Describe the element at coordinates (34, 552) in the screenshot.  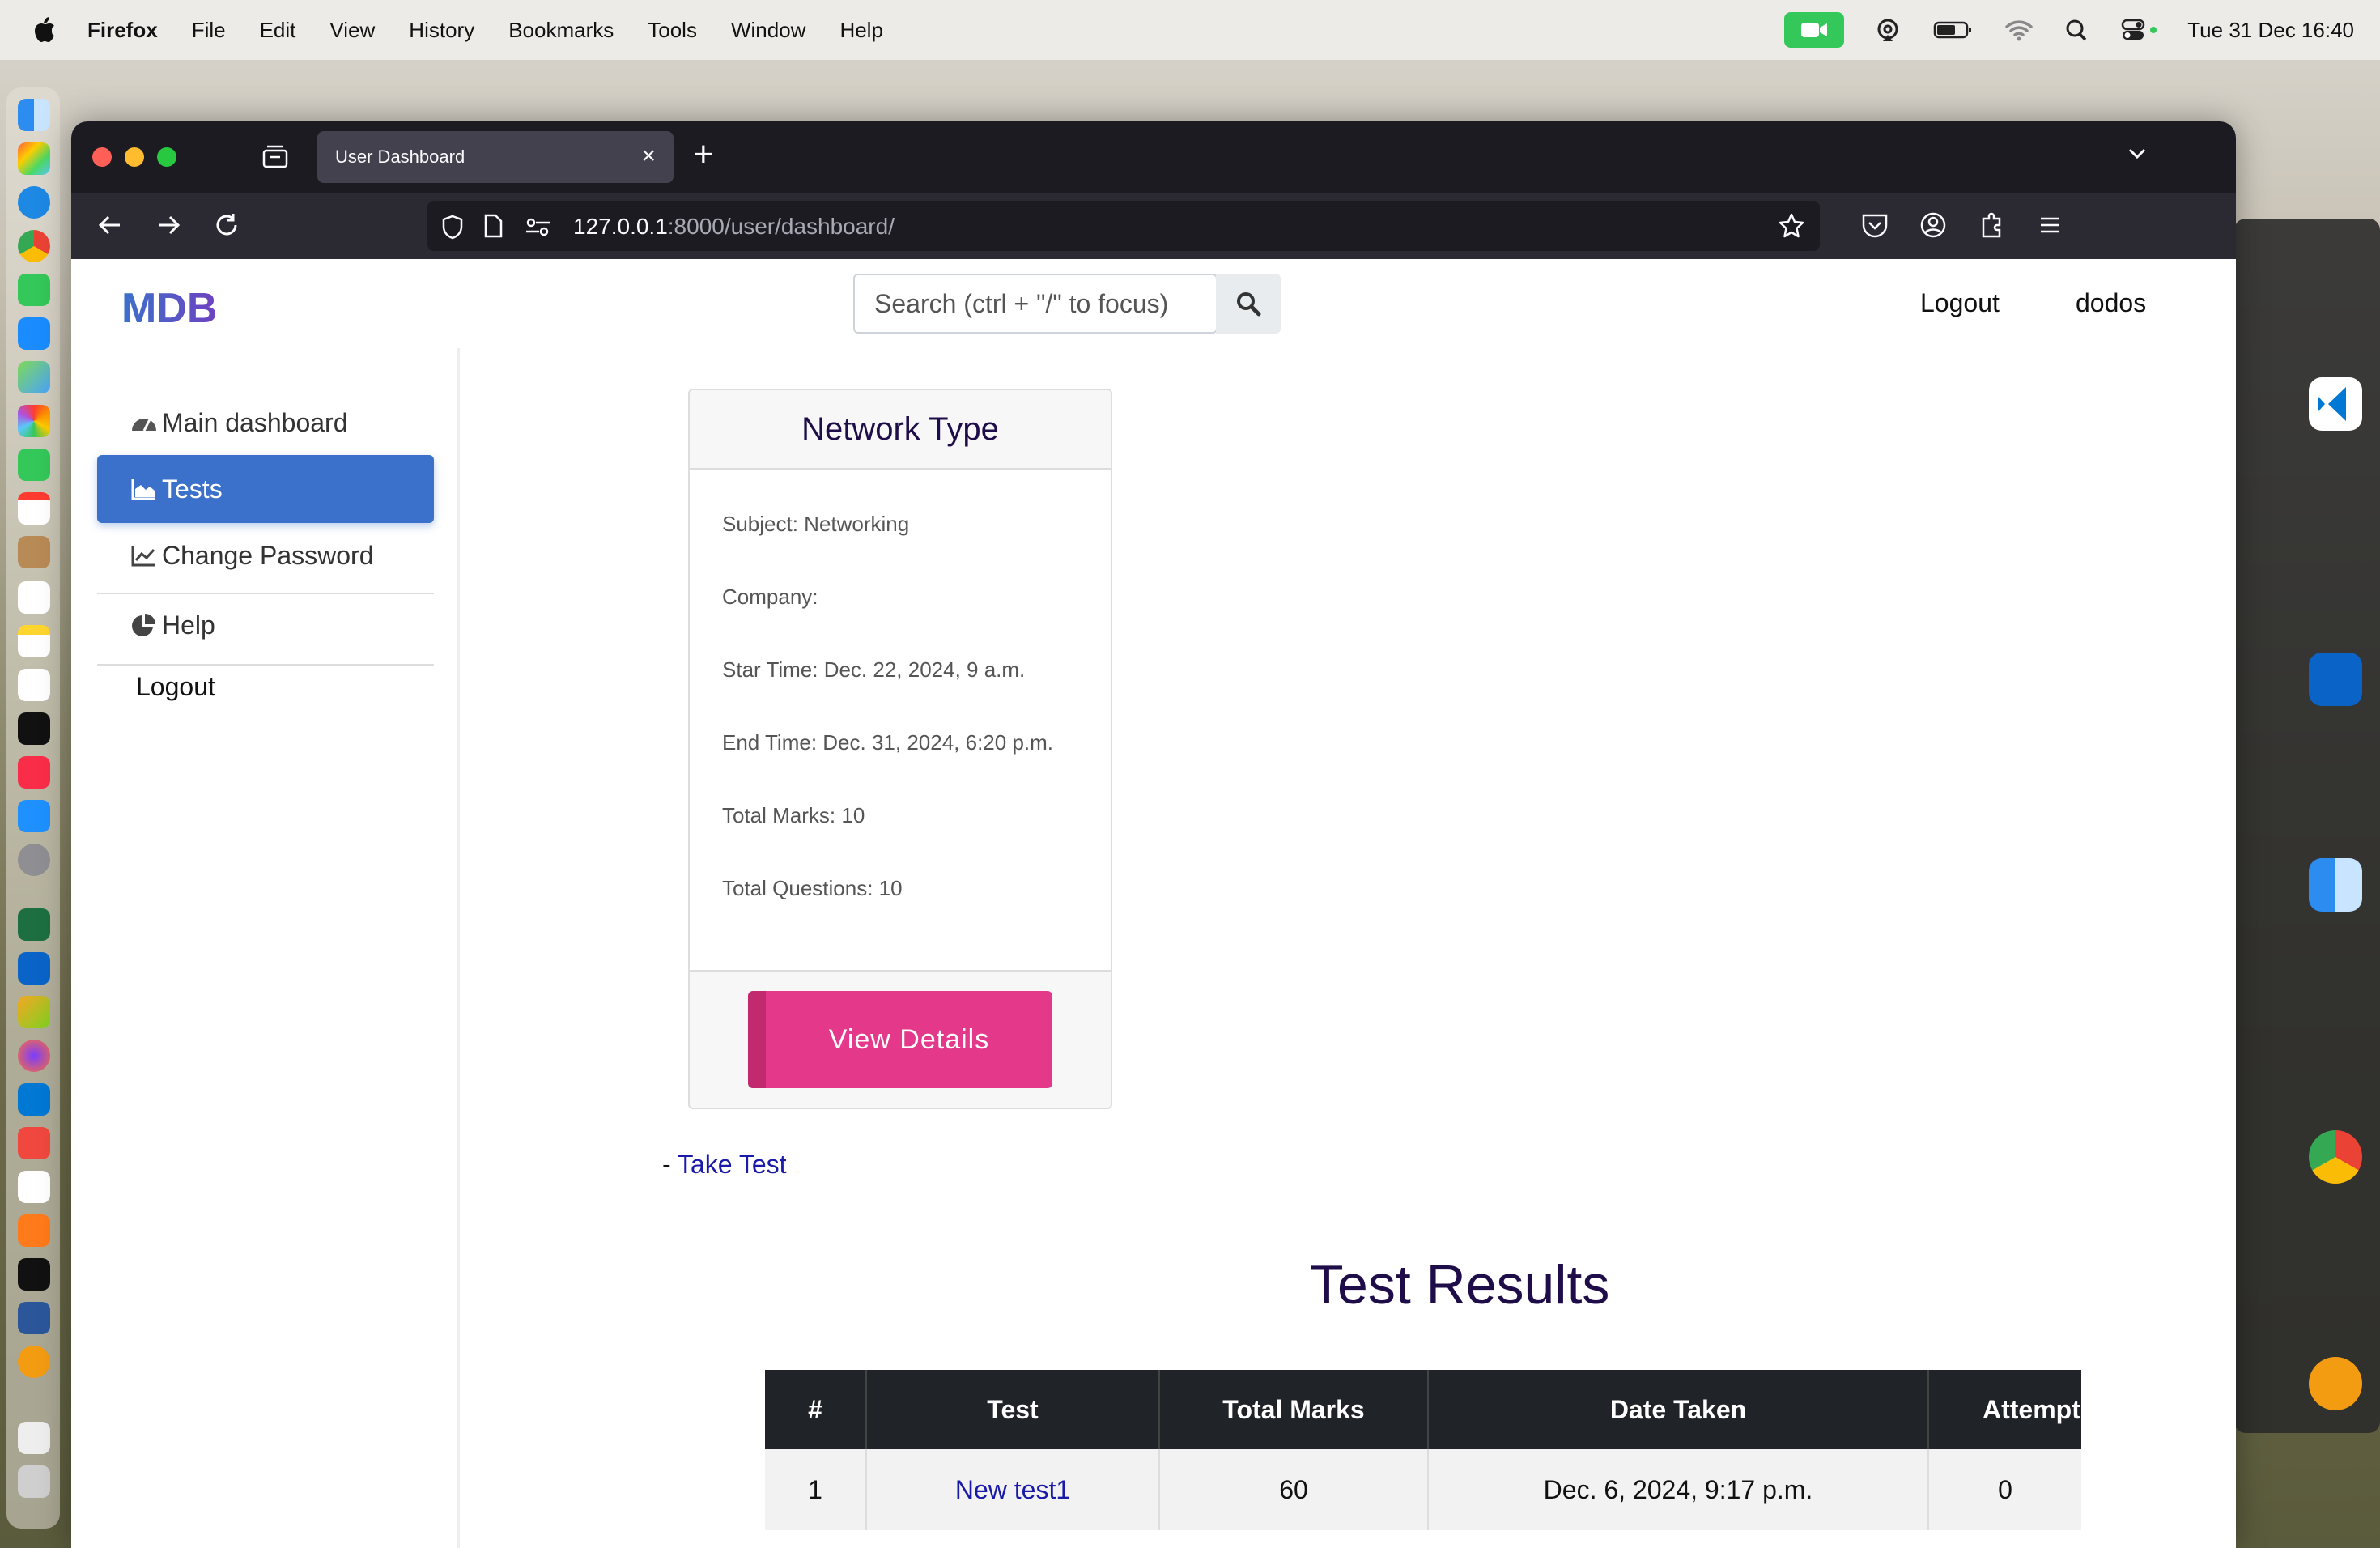
I see `contacts-icon` at that location.